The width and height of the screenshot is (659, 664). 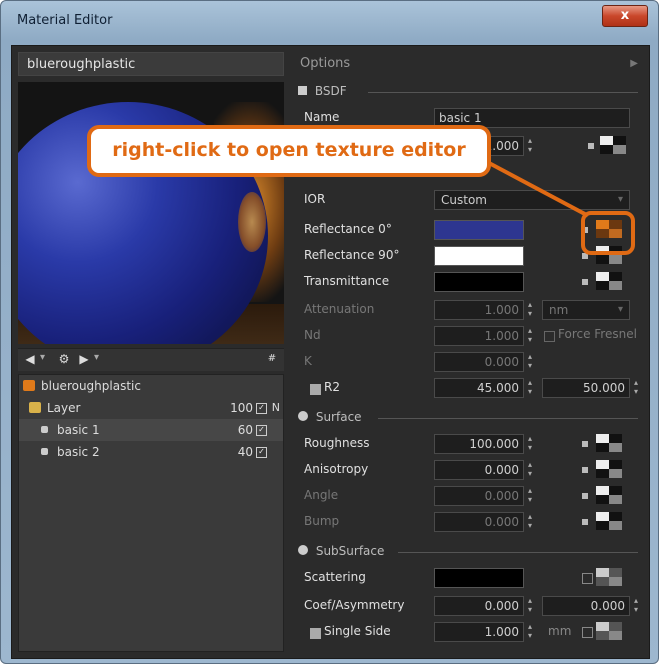 I want to click on move-left-icon: ◀, so click(x=30, y=359).